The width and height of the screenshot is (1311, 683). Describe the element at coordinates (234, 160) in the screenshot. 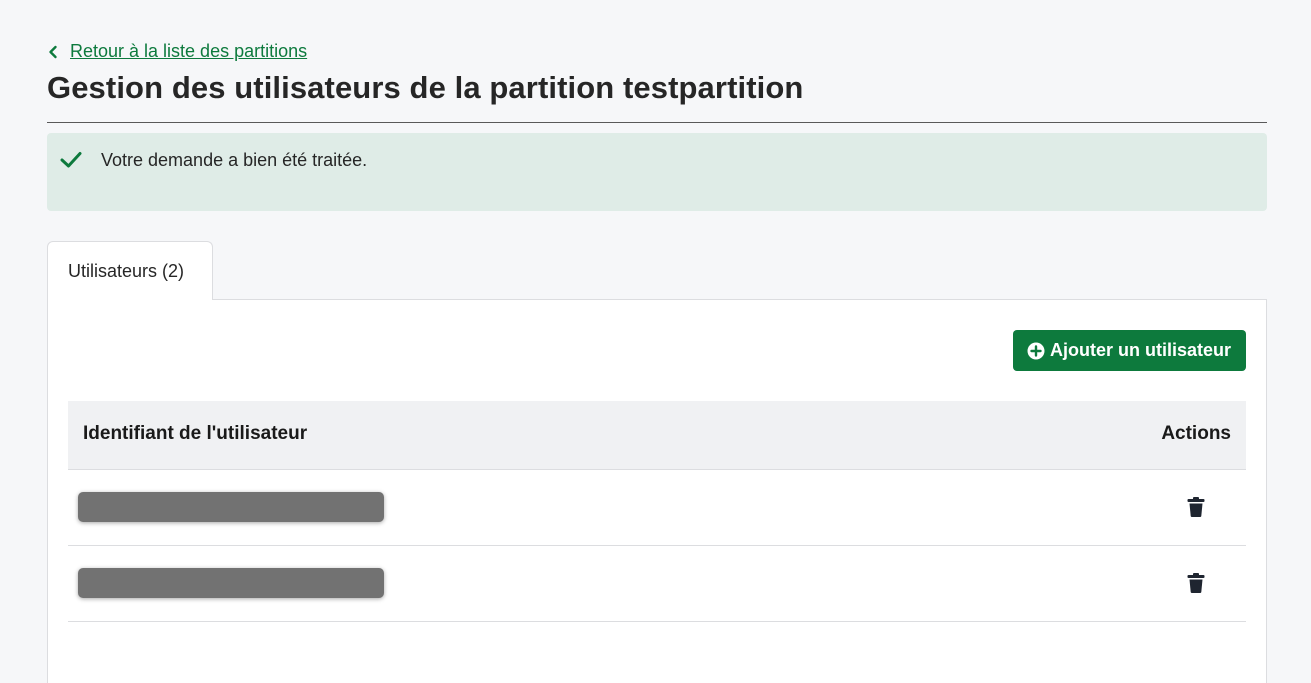

I see `alert-message: Votre demande a bien été traitée.` at that location.